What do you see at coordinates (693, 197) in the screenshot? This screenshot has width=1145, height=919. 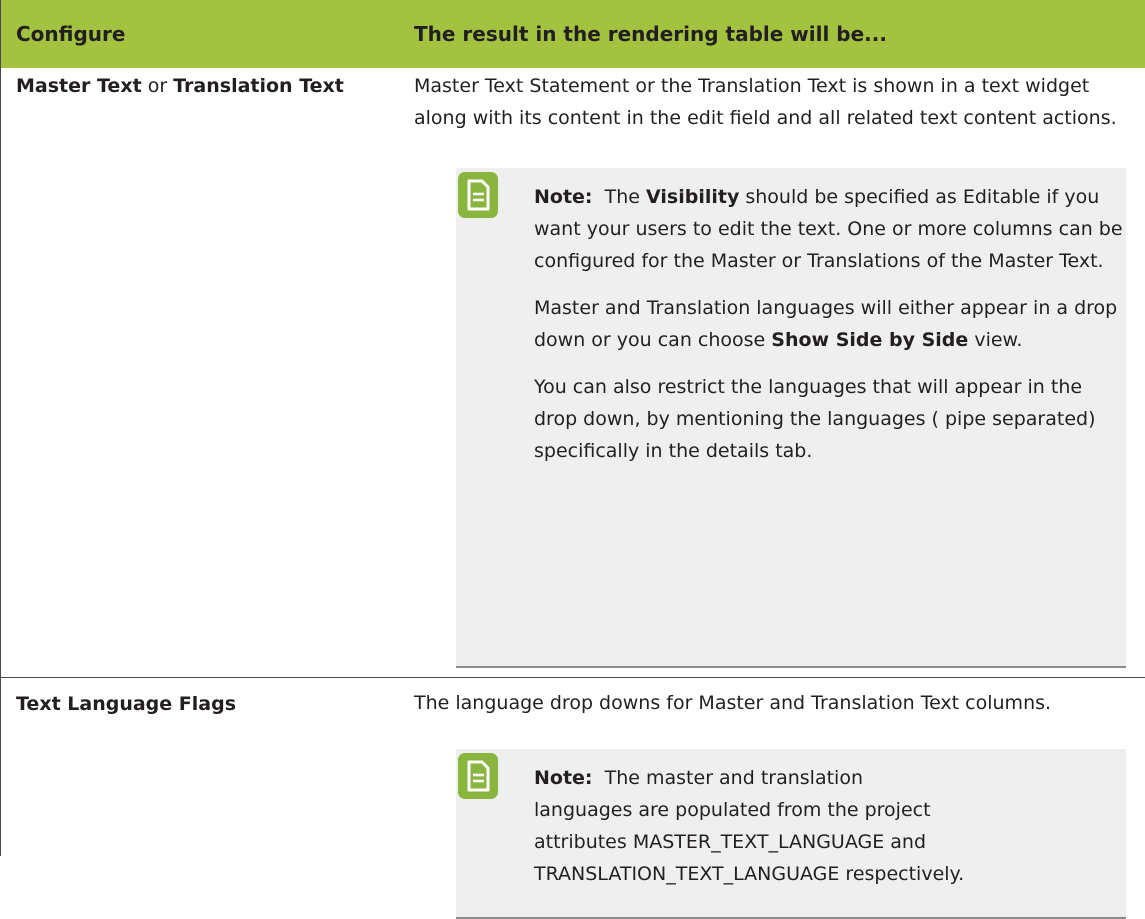 I see `note-bold-visibility: Visibility` at bounding box center [693, 197].